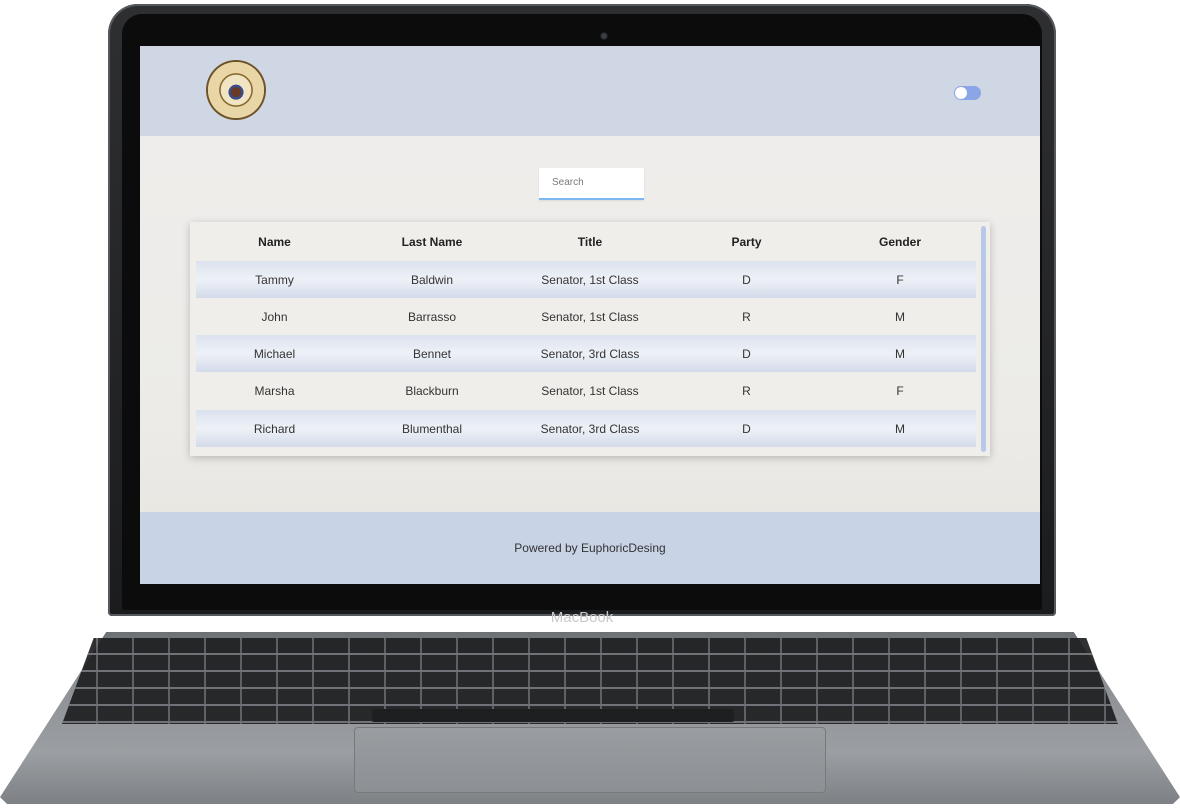 This screenshot has height=809, width=1180. What do you see at coordinates (274, 390) in the screenshot?
I see `cell-name: Marsha` at bounding box center [274, 390].